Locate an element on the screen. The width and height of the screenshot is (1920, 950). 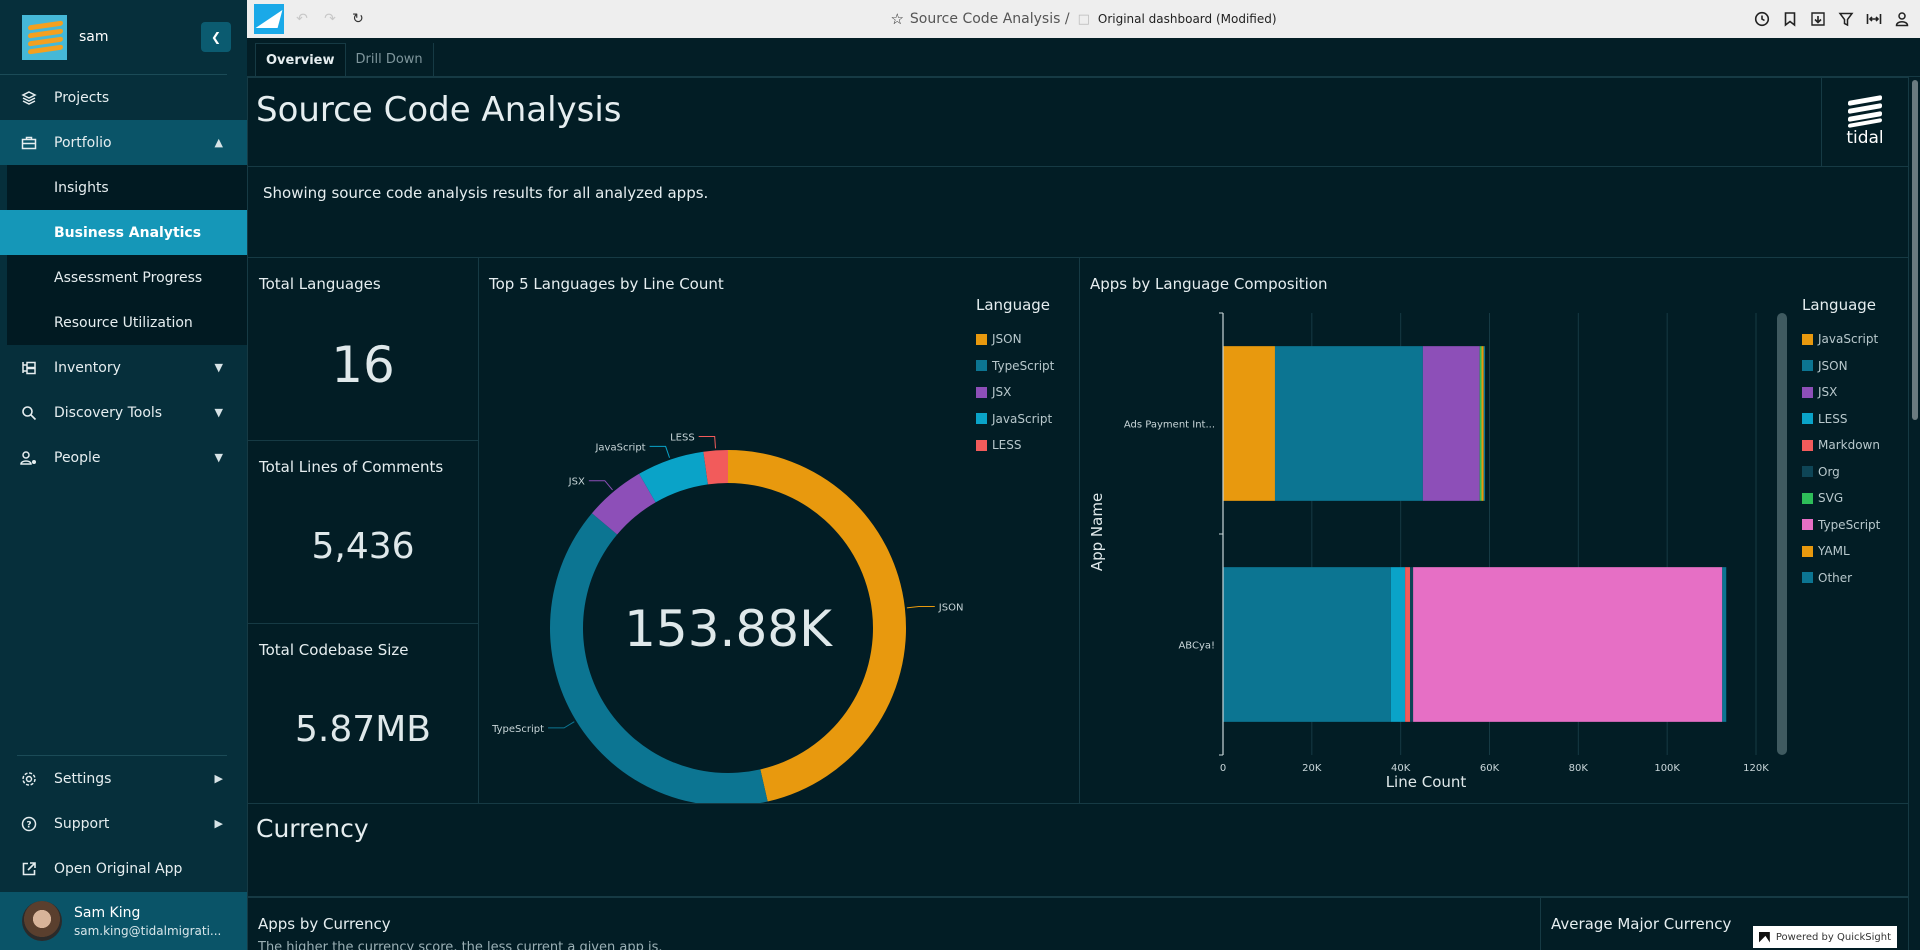
bar-segment-svg is located at coordinates (1480, 423).